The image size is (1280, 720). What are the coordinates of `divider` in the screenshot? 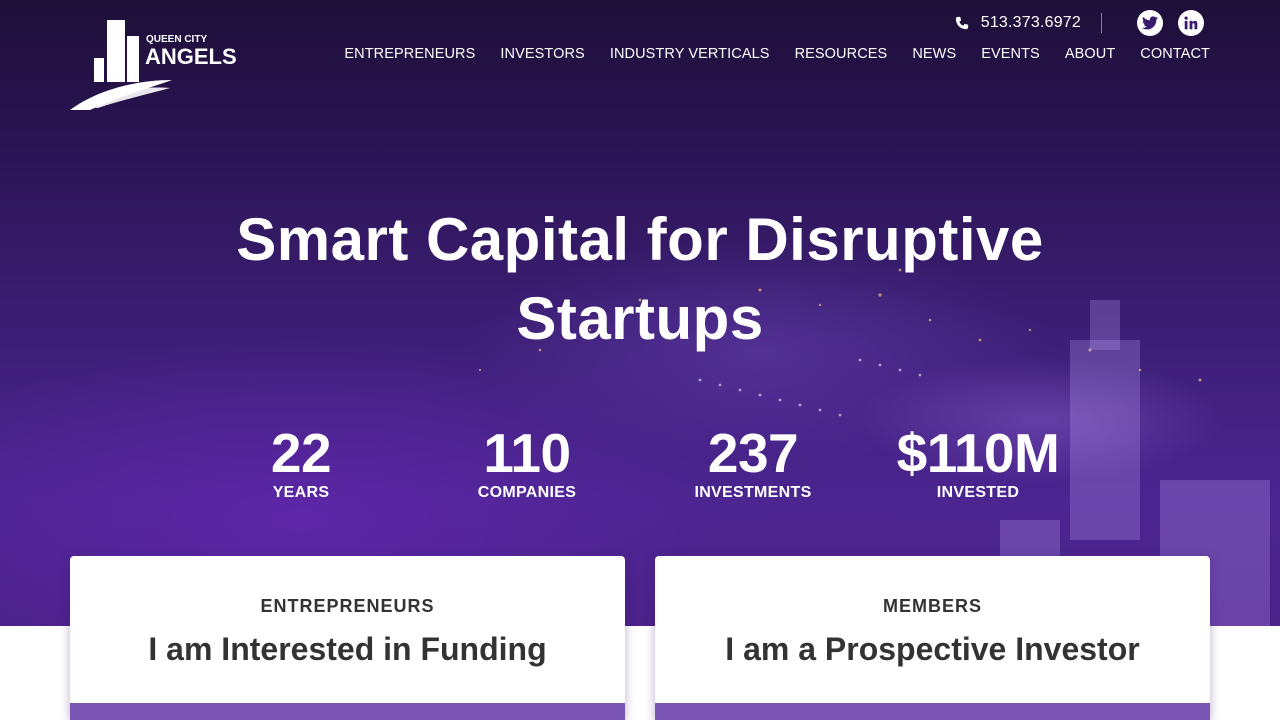 It's located at (1101, 23).